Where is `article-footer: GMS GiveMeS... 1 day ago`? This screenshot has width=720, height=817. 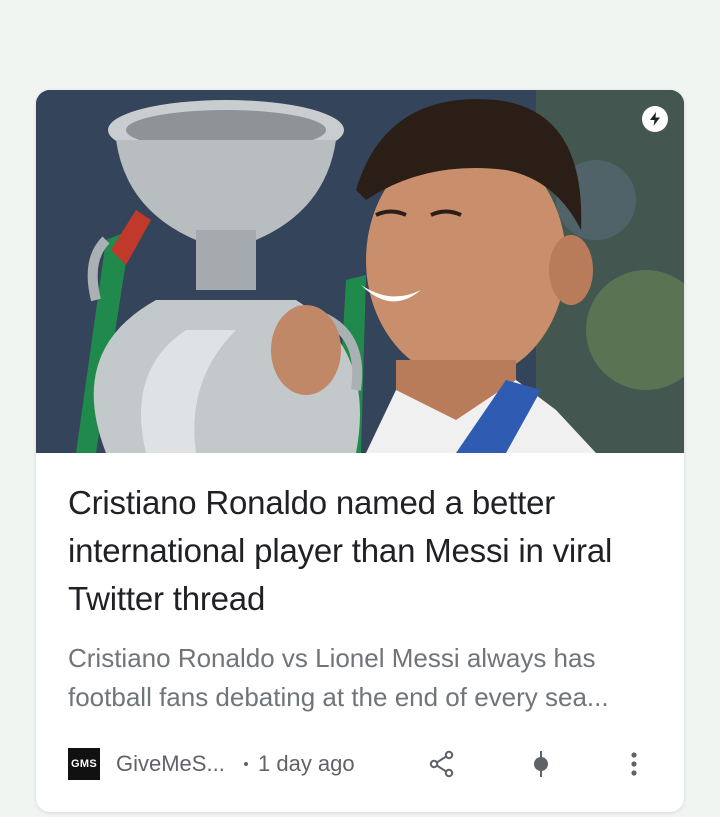 article-footer: GMS GiveMeS... 1 day ago is located at coordinates (360, 764).